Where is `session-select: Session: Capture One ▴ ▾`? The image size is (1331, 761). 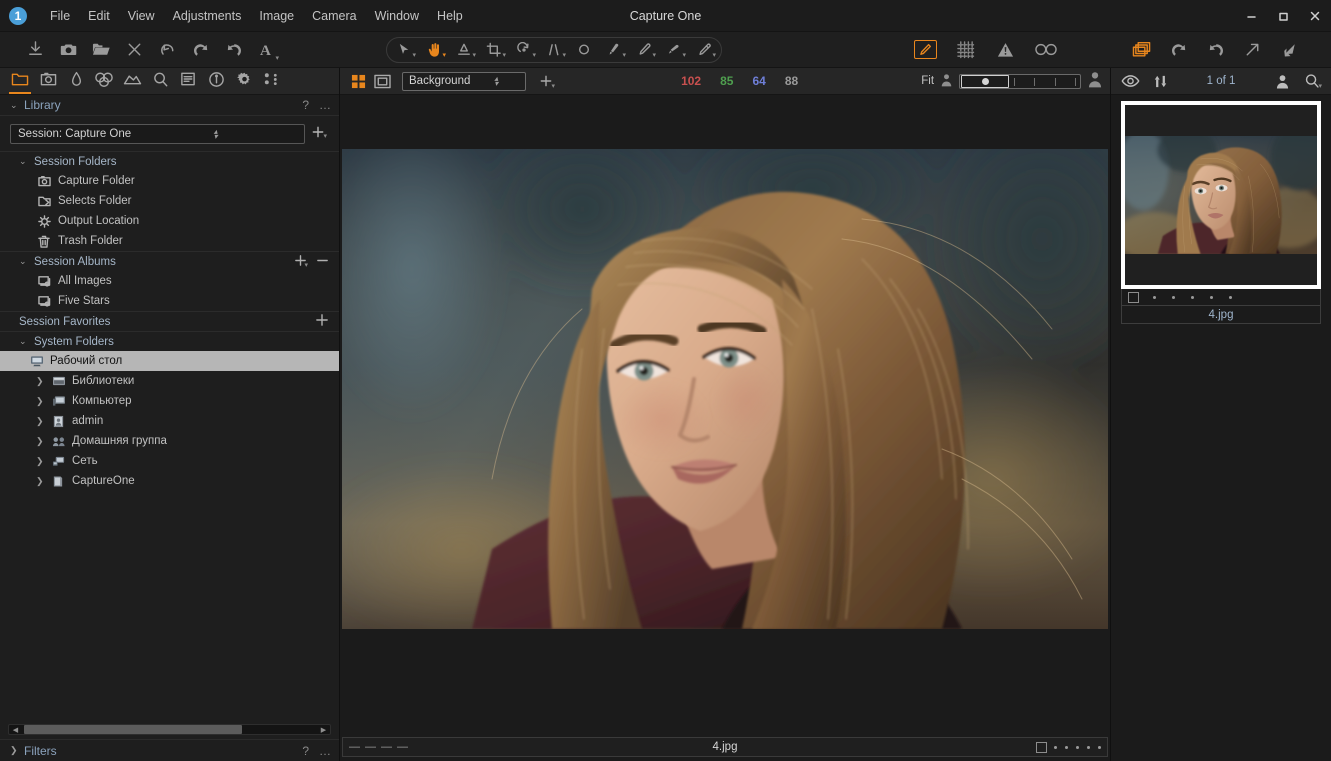
session-select: Session: Capture One ▴ ▾ is located at coordinates (157, 134).